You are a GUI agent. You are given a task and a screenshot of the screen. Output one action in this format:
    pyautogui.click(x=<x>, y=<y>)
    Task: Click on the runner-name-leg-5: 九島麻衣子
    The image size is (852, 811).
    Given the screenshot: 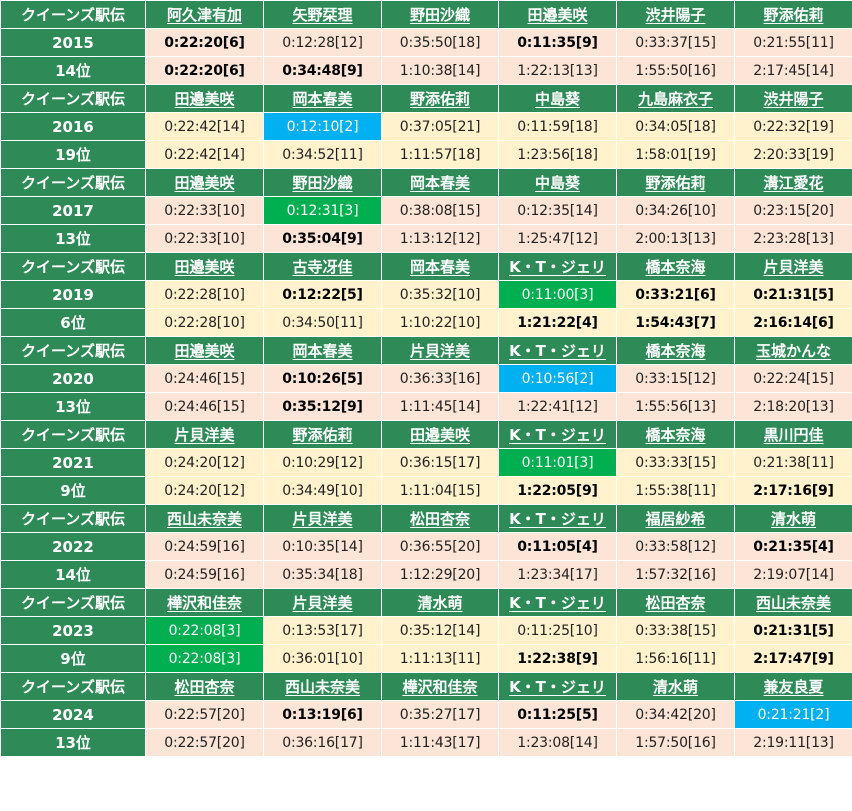 What is the action you would take?
    pyautogui.click(x=675, y=98)
    